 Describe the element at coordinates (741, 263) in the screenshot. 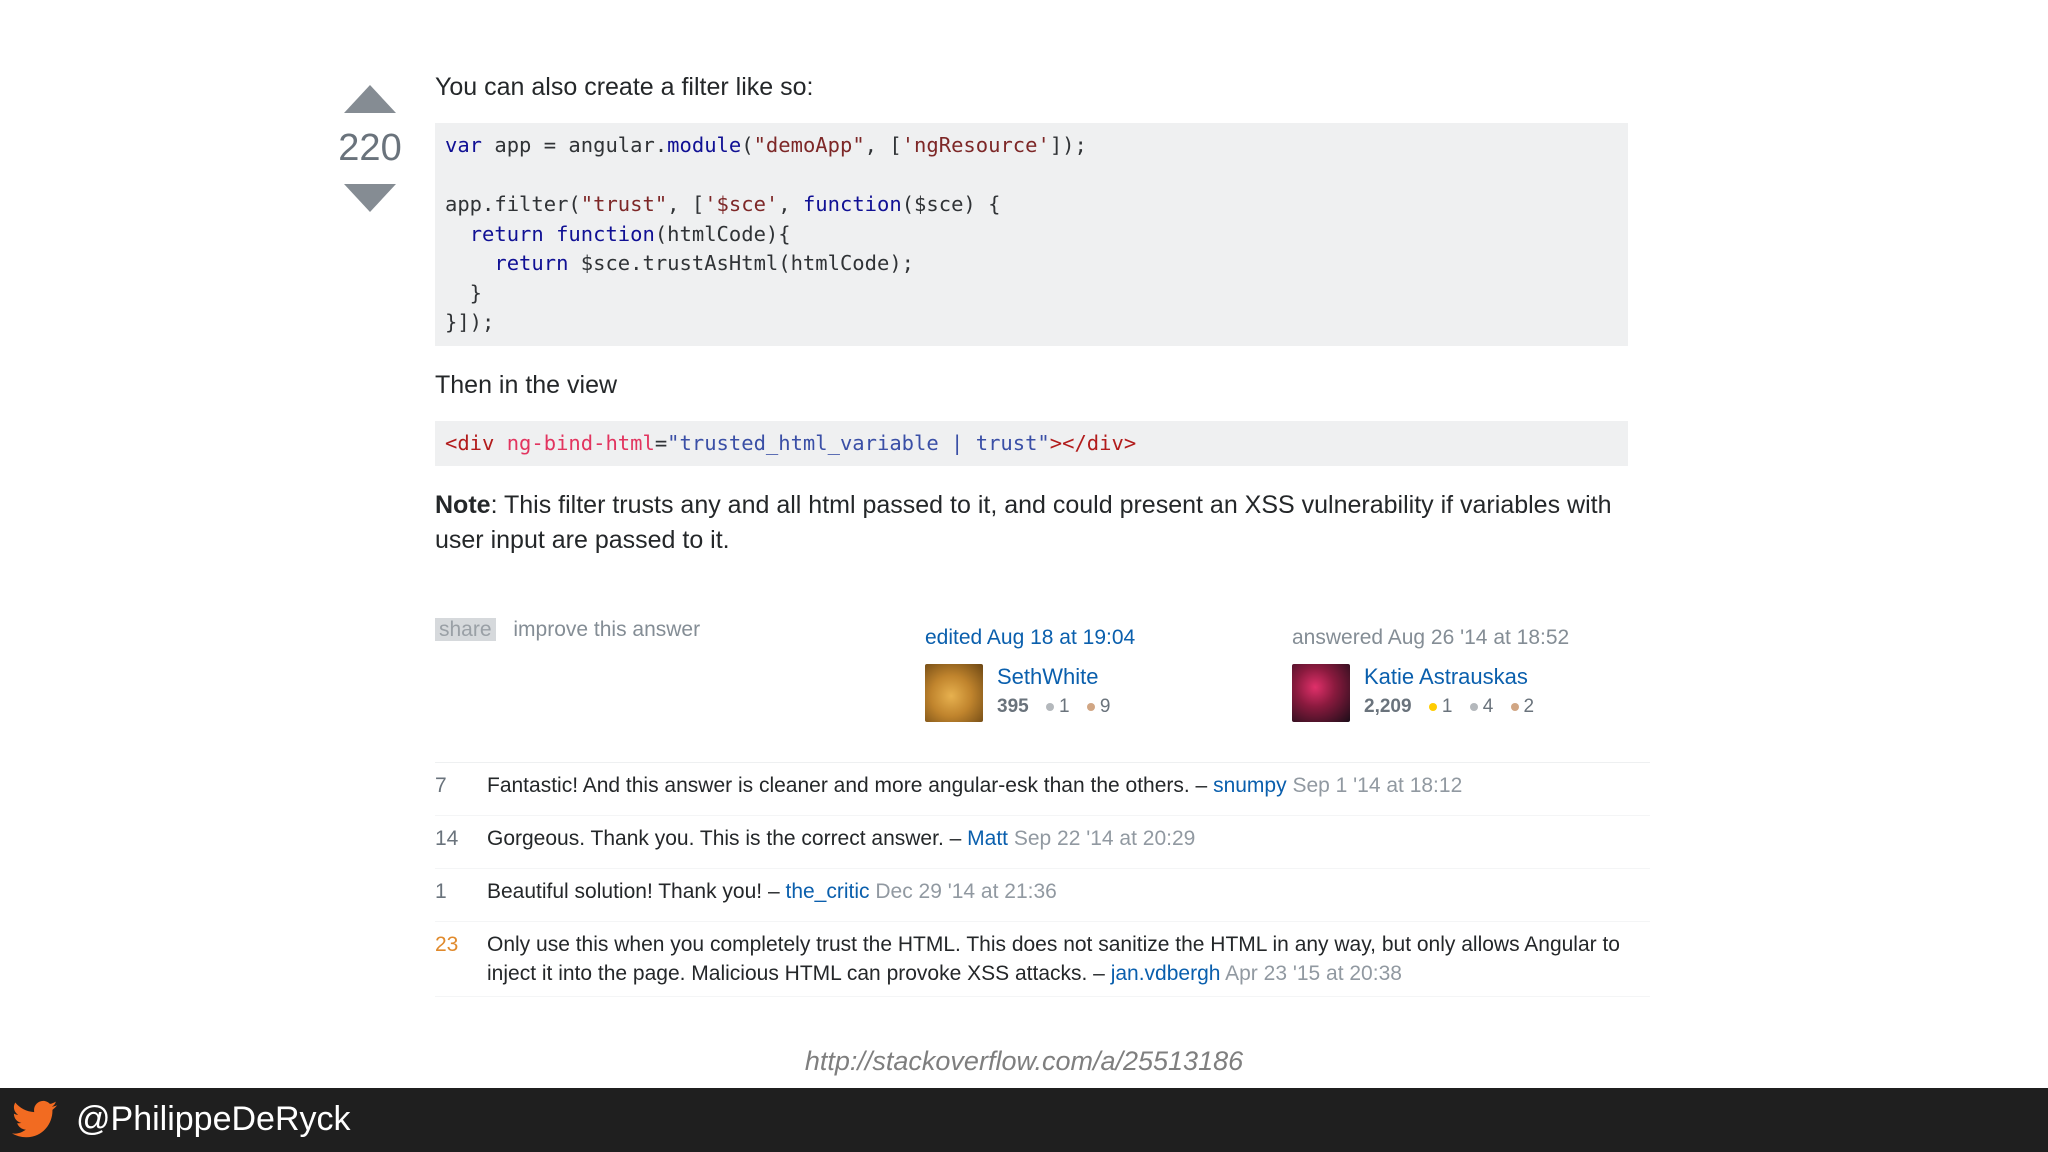

I see `code-token: $sce.trustAsHtml(htmlCode);` at that location.